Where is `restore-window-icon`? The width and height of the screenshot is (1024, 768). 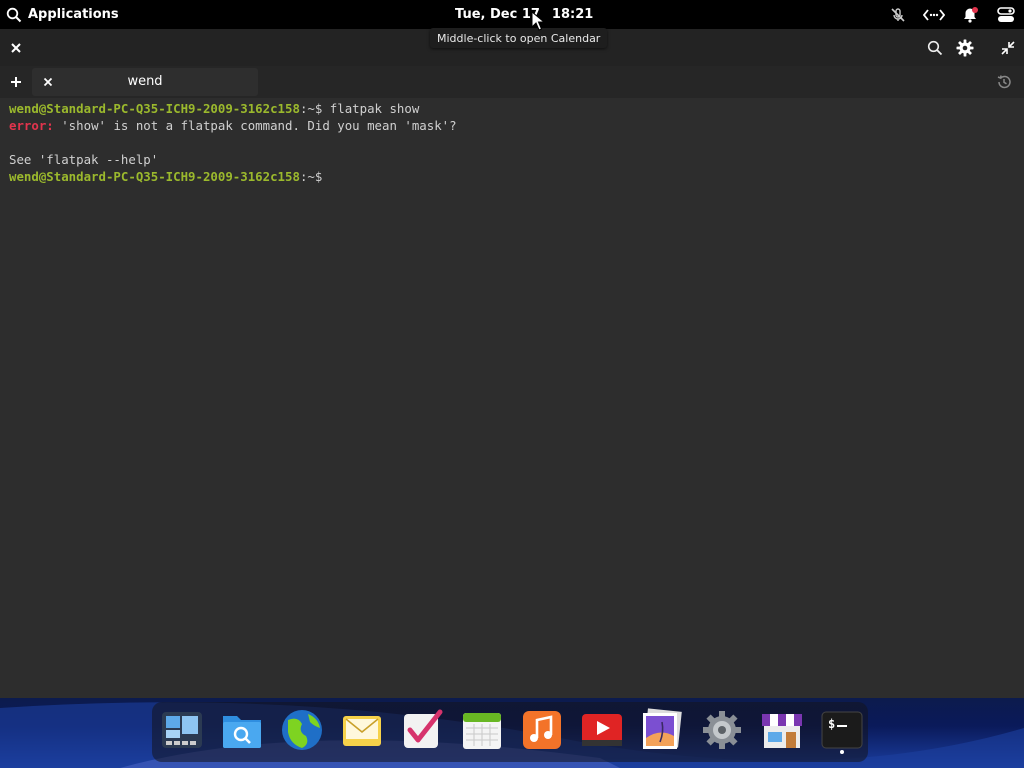
restore-window-icon is located at coordinates (1008, 47).